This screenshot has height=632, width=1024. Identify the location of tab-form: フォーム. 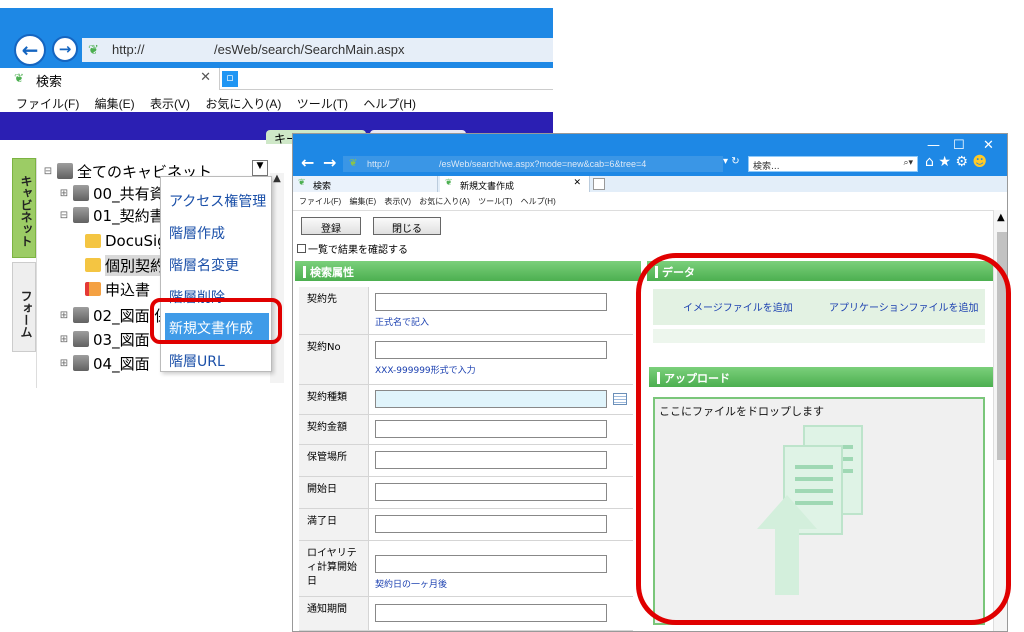
(24, 307).